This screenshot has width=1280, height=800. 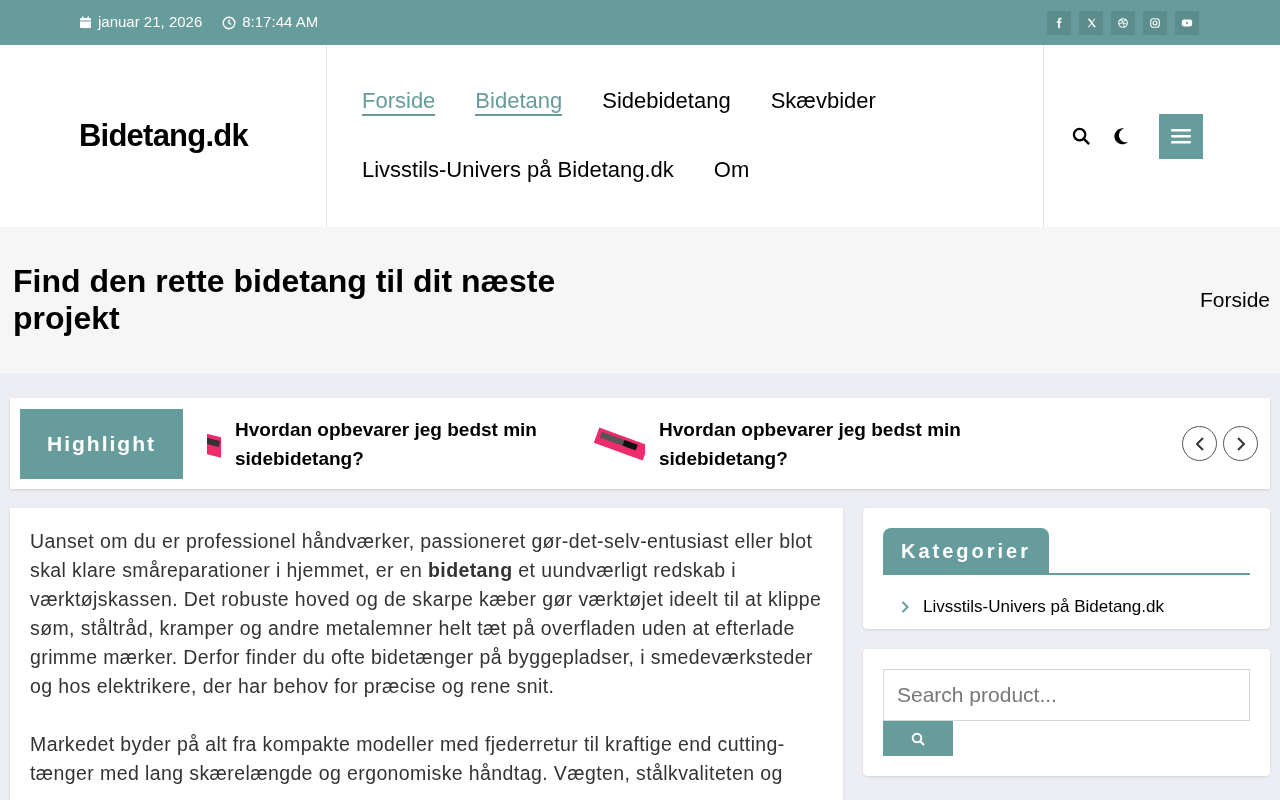 What do you see at coordinates (280, 22) in the screenshot?
I see `time-text: 8:17:44 AM` at bounding box center [280, 22].